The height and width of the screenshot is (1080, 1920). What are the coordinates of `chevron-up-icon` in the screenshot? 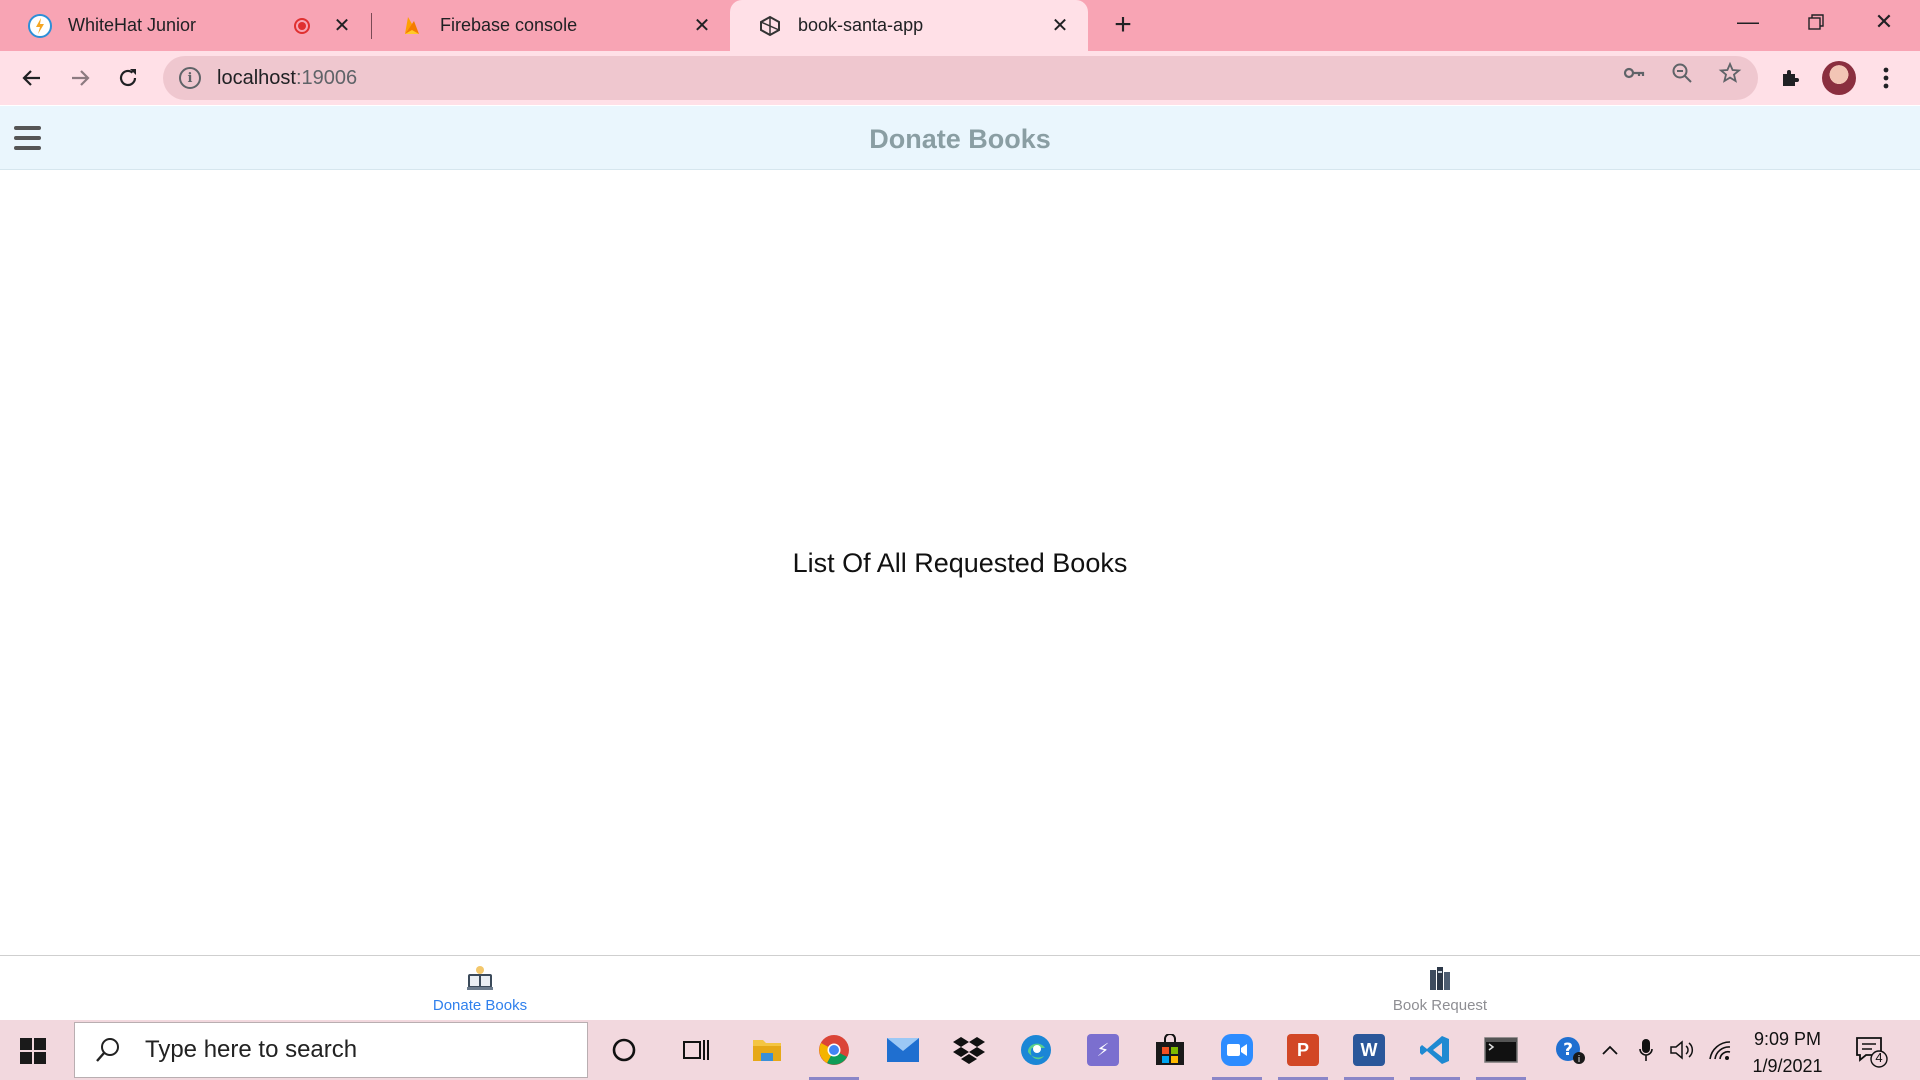 It's located at (1610, 1050).